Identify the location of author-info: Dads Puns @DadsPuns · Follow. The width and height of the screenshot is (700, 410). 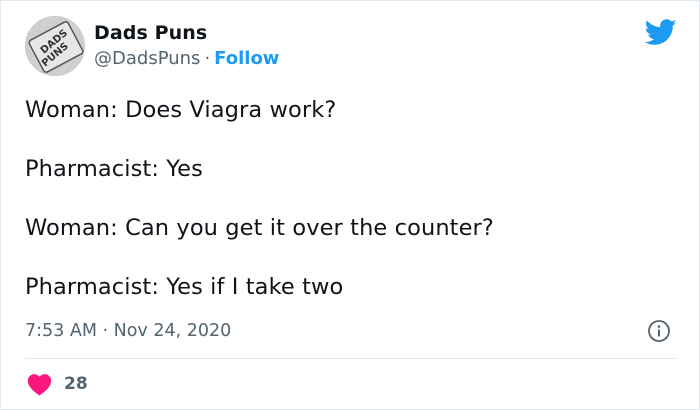
(186, 46).